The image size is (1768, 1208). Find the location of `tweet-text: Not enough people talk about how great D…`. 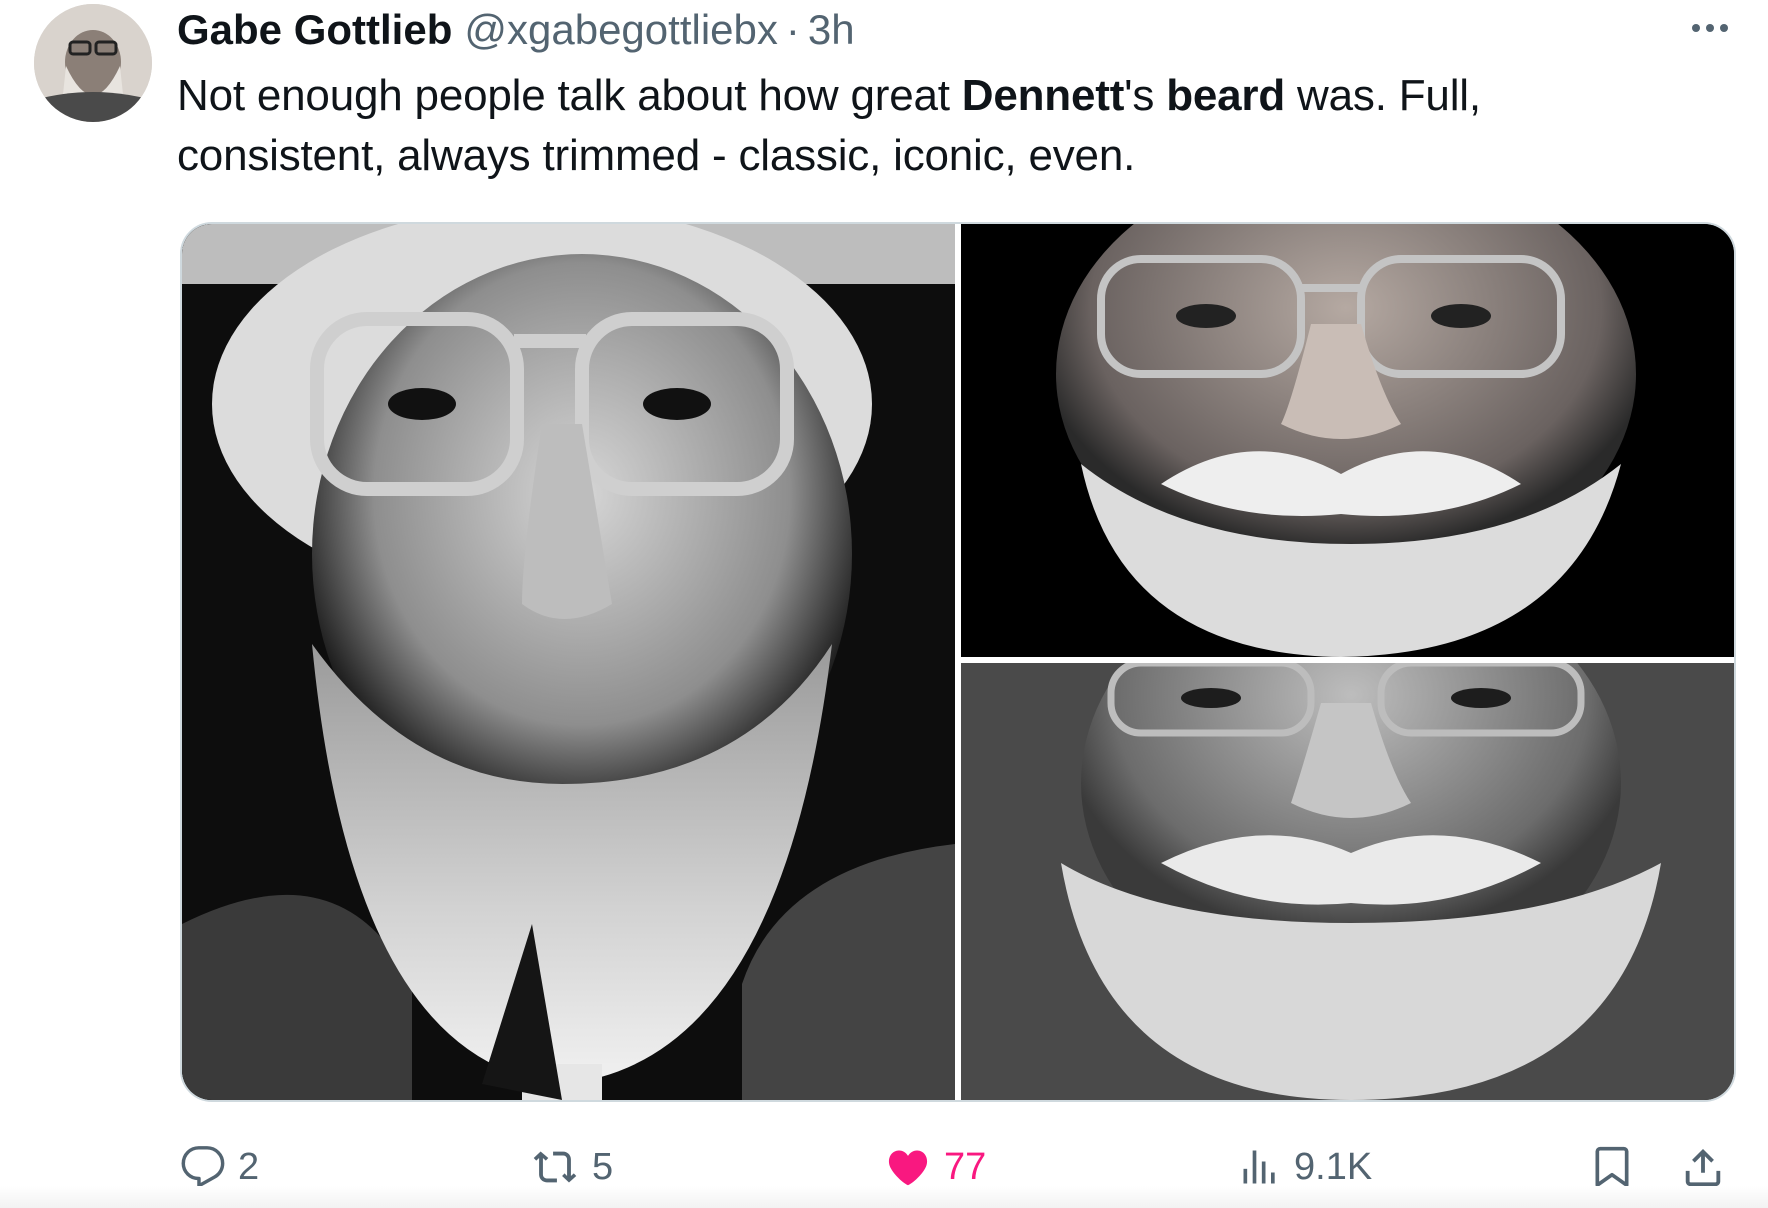

tweet-text: Not enough people talk about how great D… is located at coordinates (927, 126).